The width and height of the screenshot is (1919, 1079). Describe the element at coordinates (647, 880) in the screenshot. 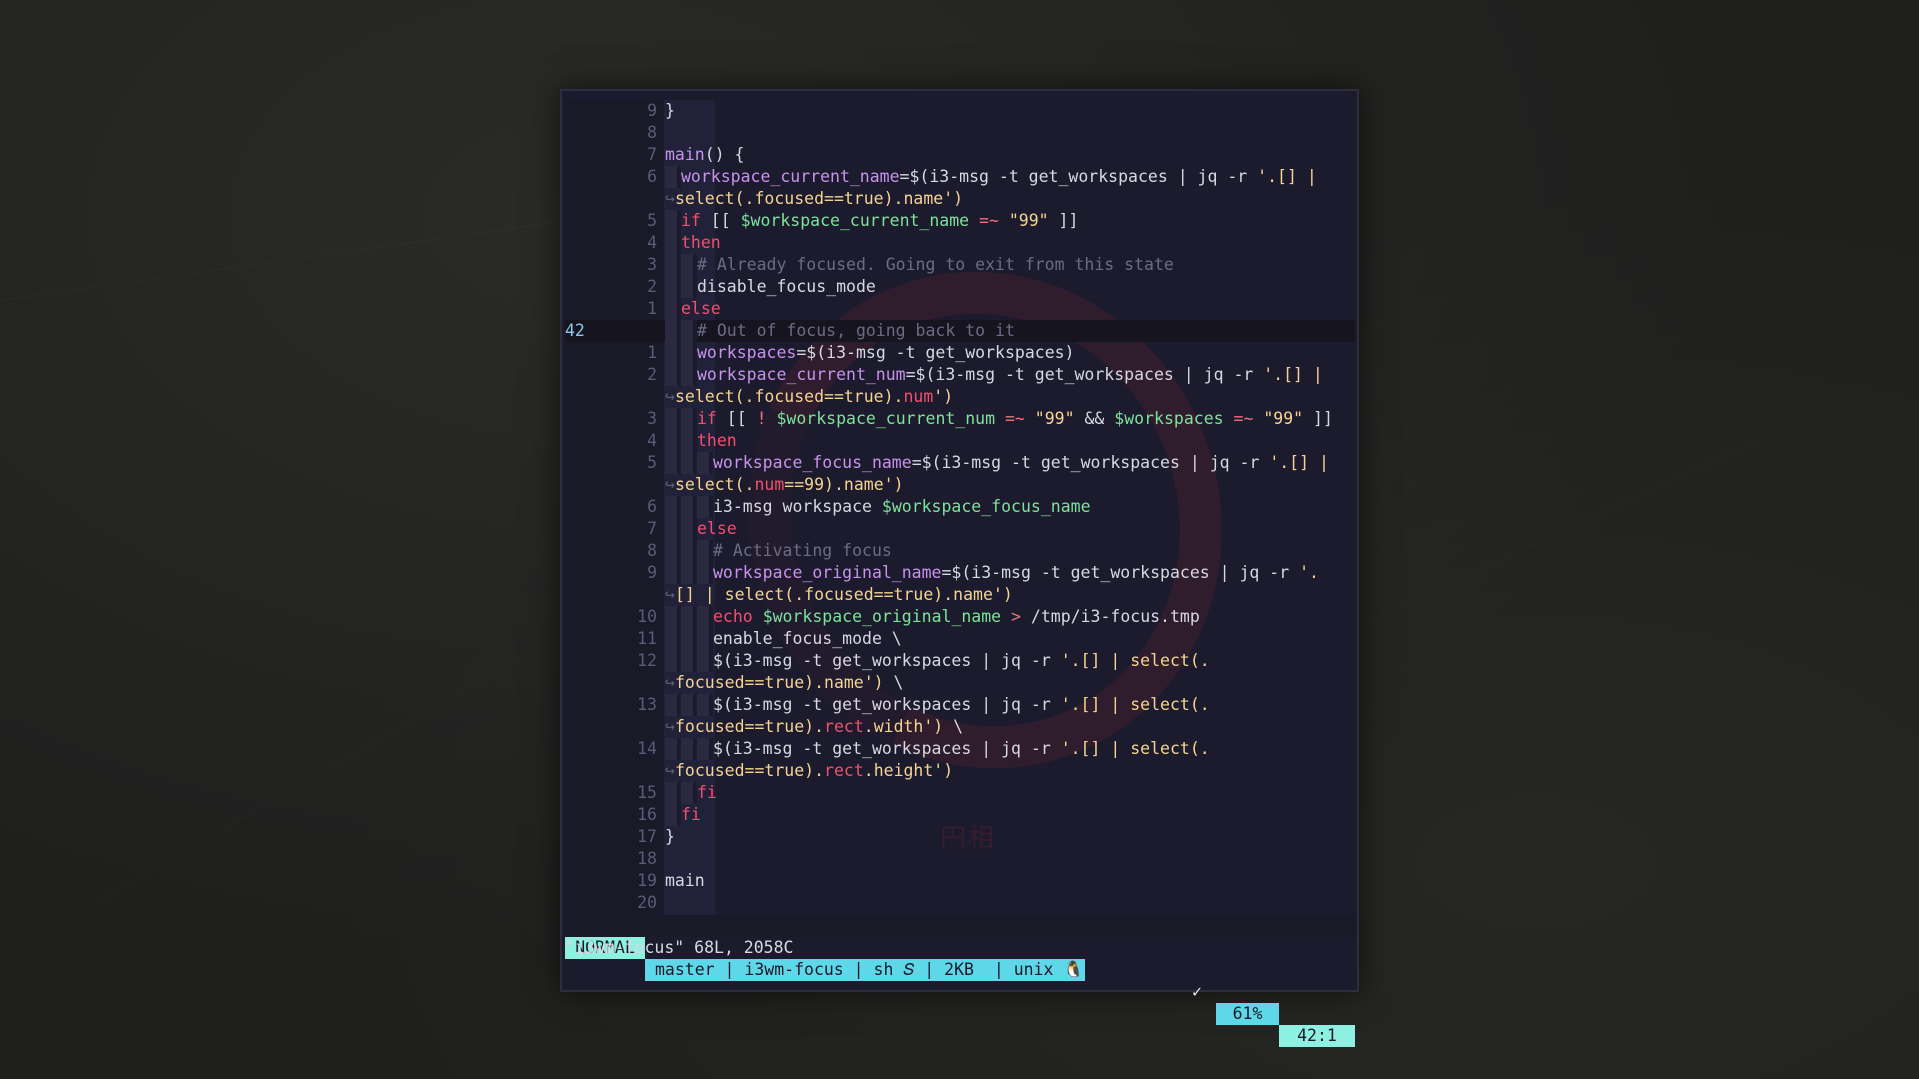

I see `line-number: 19` at that location.